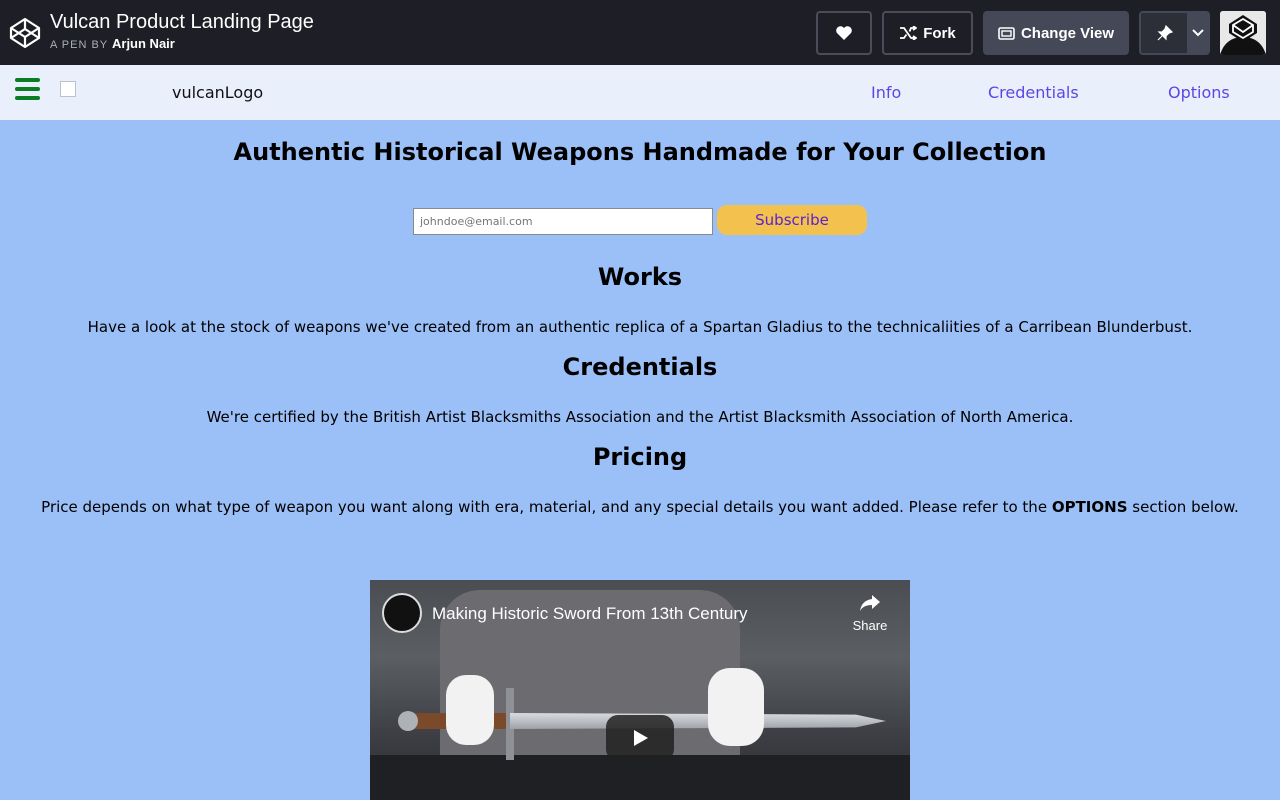  I want to click on heart-button, so click(844, 33).